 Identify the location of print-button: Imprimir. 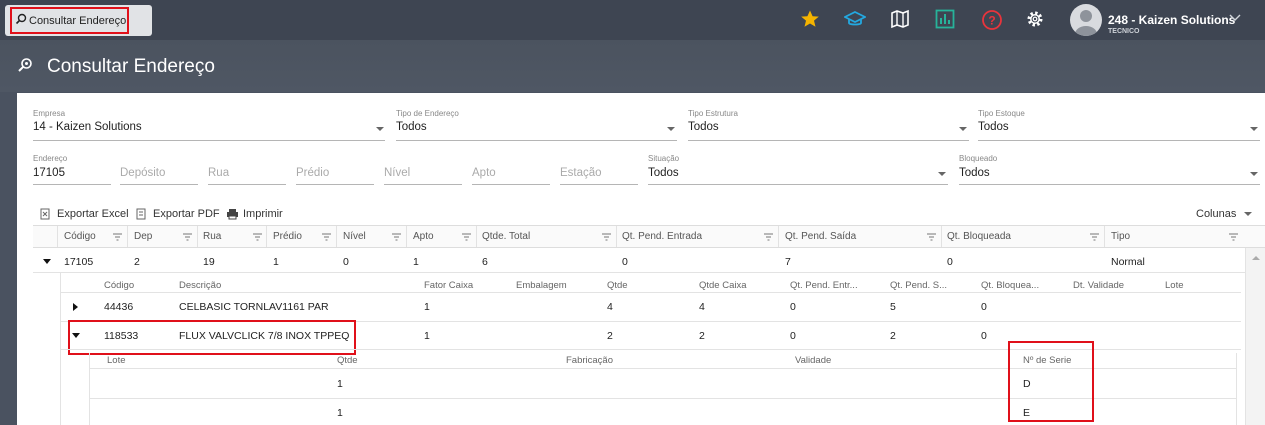
(263, 214).